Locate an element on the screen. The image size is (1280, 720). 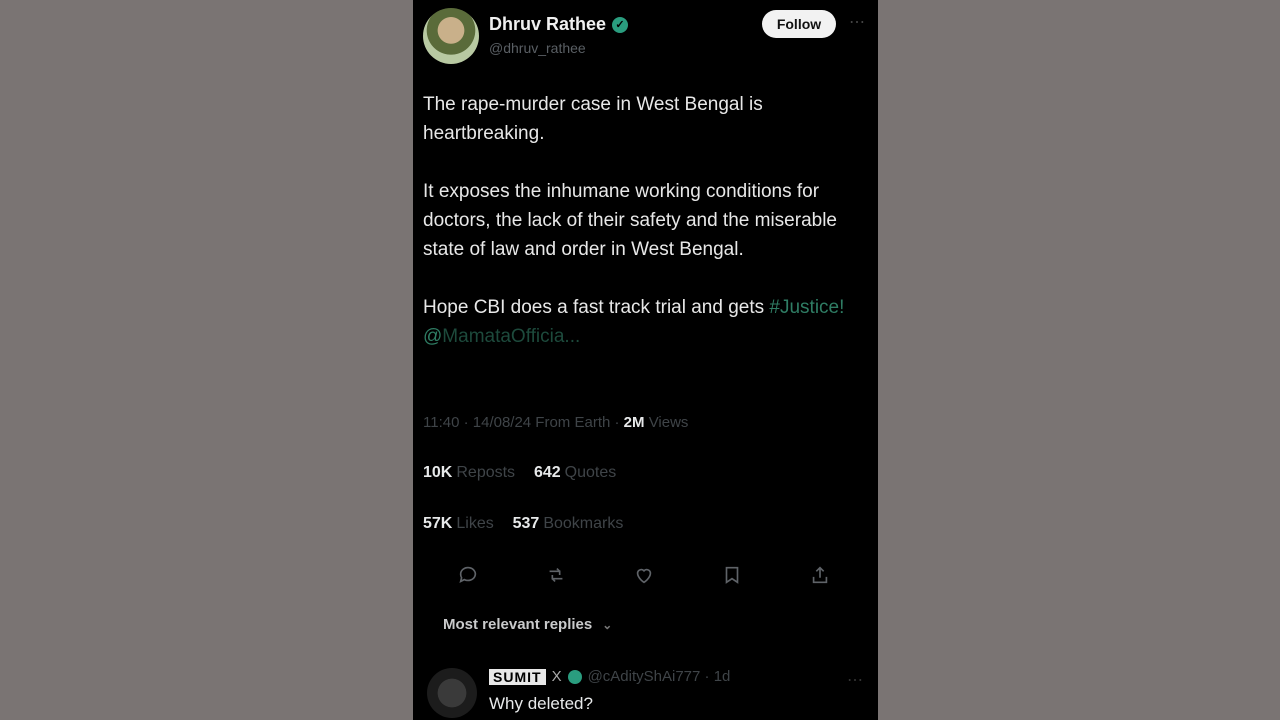
bookmarks-count: 537 is located at coordinates (526, 523).